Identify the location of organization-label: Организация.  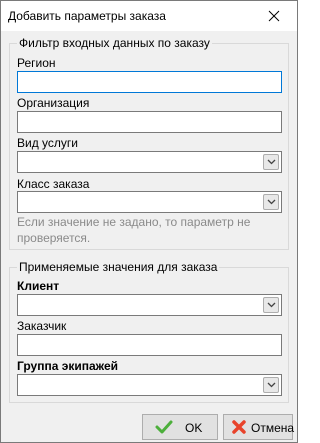
(53, 103).